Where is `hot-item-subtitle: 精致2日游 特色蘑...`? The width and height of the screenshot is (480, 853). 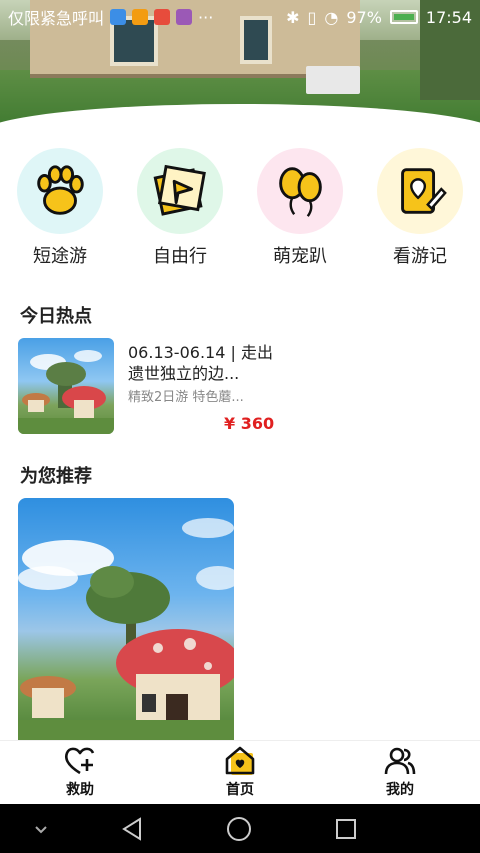 hot-item-subtitle: 精致2日游 特色蘑... is located at coordinates (186, 397).